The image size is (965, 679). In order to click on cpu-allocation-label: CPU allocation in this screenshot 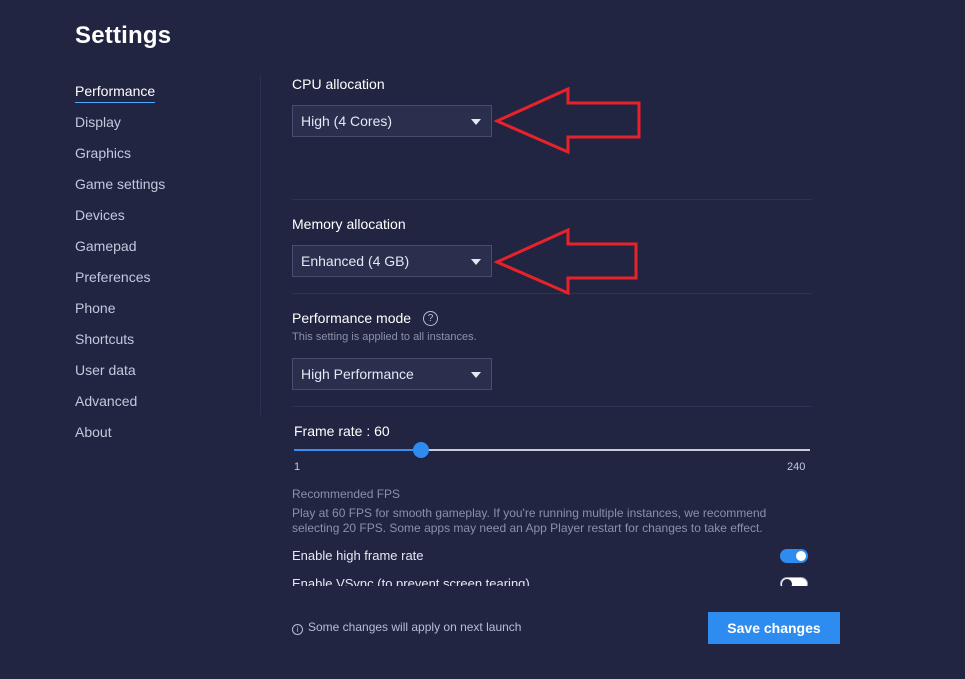, I will do `click(338, 84)`.